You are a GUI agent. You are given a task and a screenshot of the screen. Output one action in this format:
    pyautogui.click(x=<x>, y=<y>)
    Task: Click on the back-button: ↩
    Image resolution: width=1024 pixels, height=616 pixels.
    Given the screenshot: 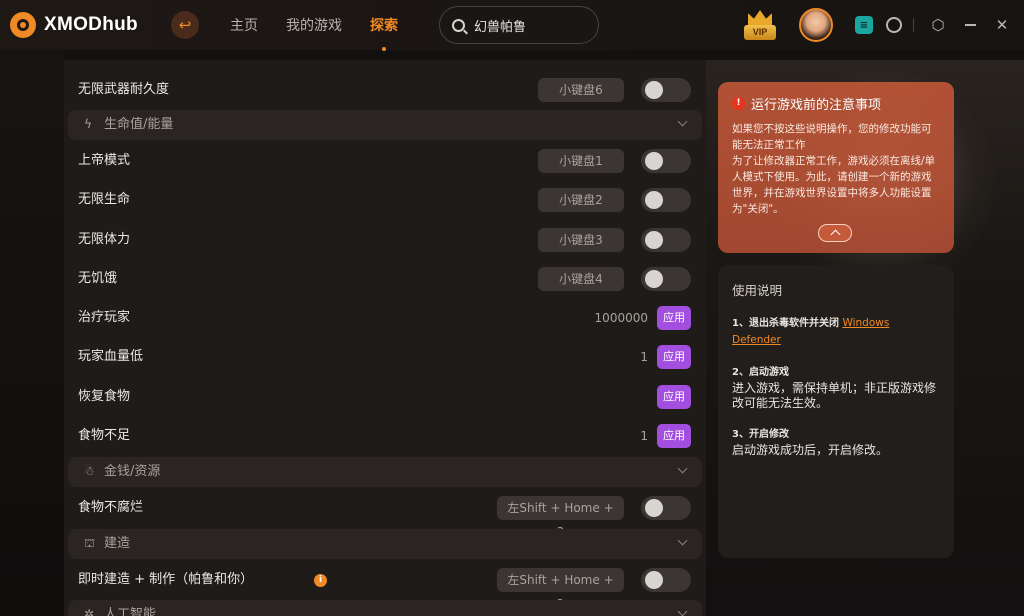 What is the action you would take?
    pyautogui.click(x=185, y=25)
    